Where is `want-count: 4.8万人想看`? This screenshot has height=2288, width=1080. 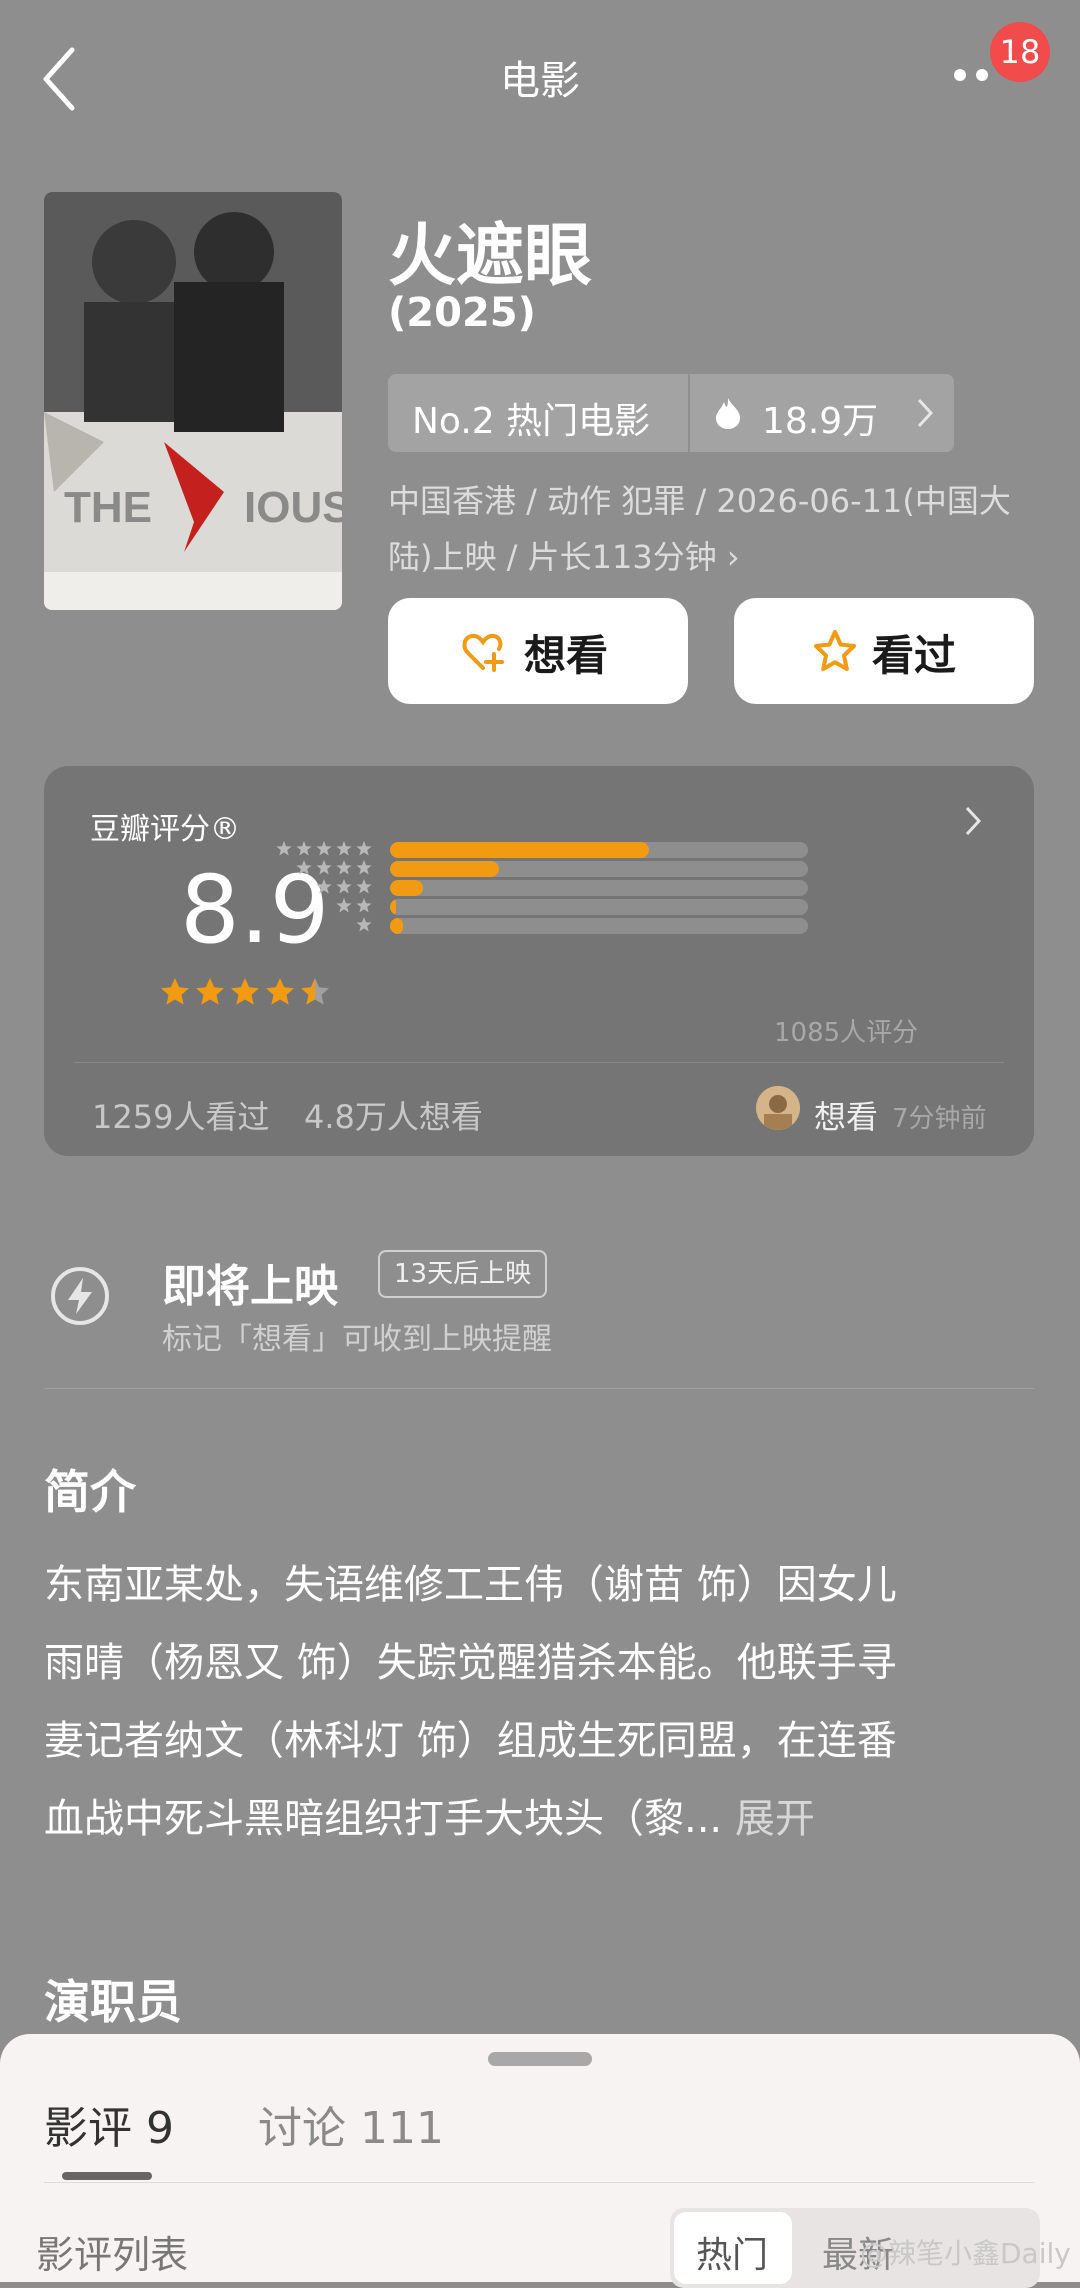 want-count: 4.8万人想看 is located at coordinates (393, 1115).